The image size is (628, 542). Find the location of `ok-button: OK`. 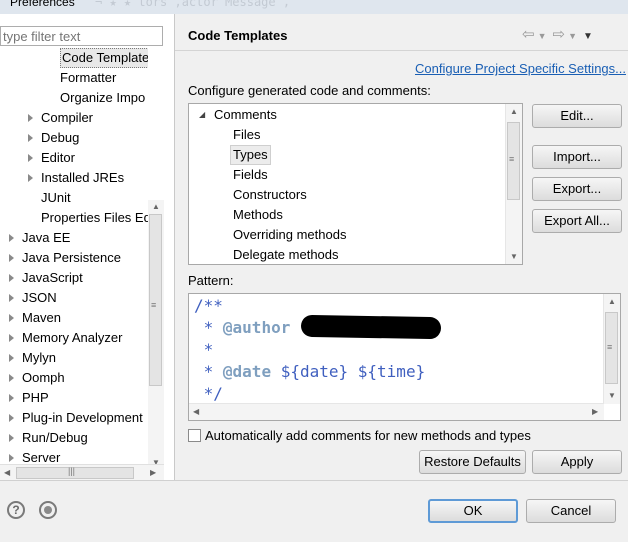

ok-button: OK is located at coordinates (473, 511).